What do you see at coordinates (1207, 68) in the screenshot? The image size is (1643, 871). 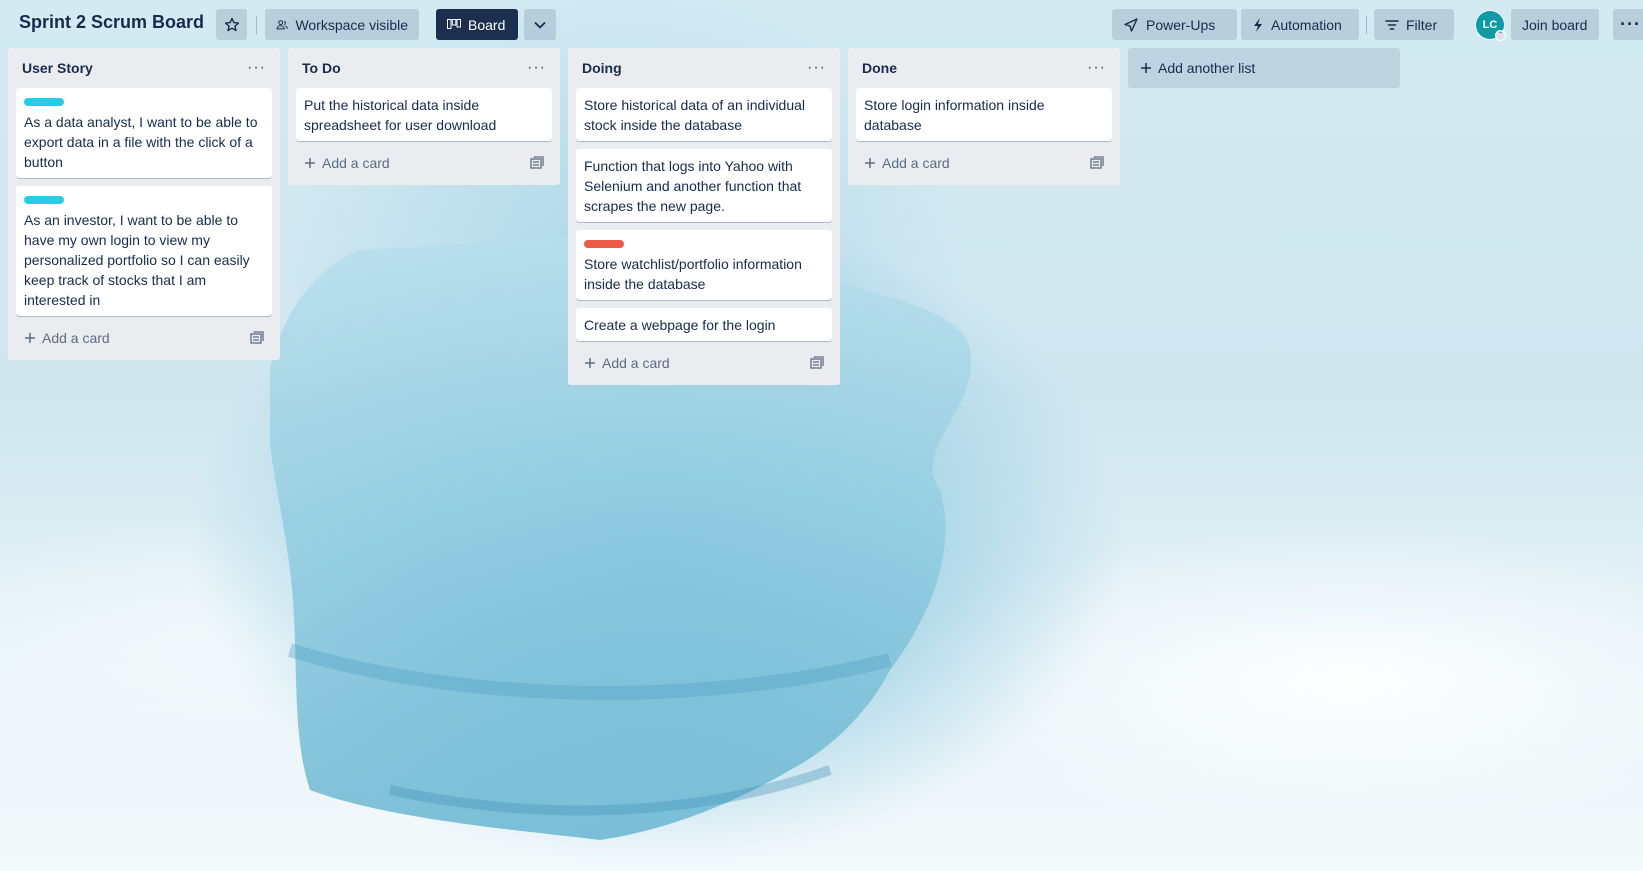 I see `add-list-label: Add another list` at bounding box center [1207, 68].